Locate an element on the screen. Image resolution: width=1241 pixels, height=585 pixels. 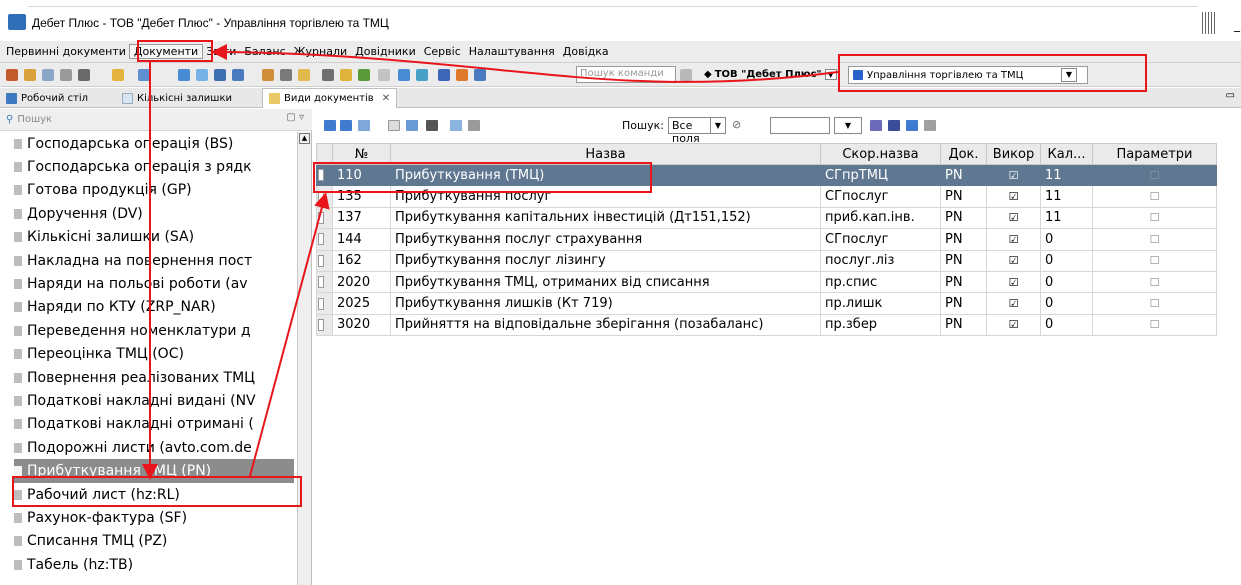
table-row: 135 Прибуткування послуг СГпослуг PN ☑ 11 ☐ is located at coordinates (766, 196).